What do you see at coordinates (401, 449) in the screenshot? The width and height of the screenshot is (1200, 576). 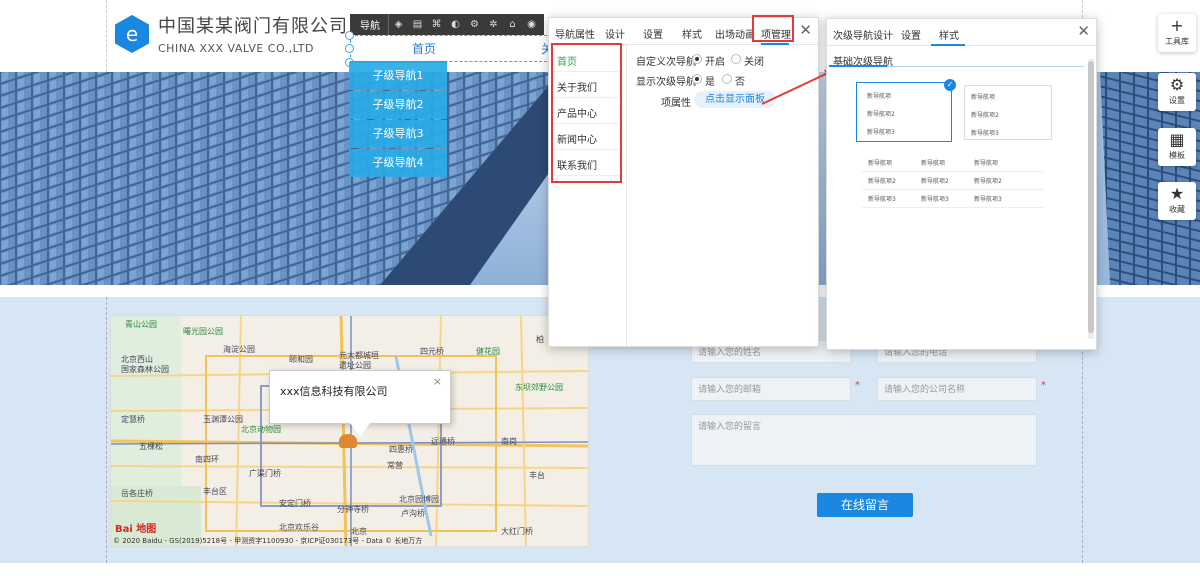 I see `map-label: 四惠桥` at bounding box center [401, 449].